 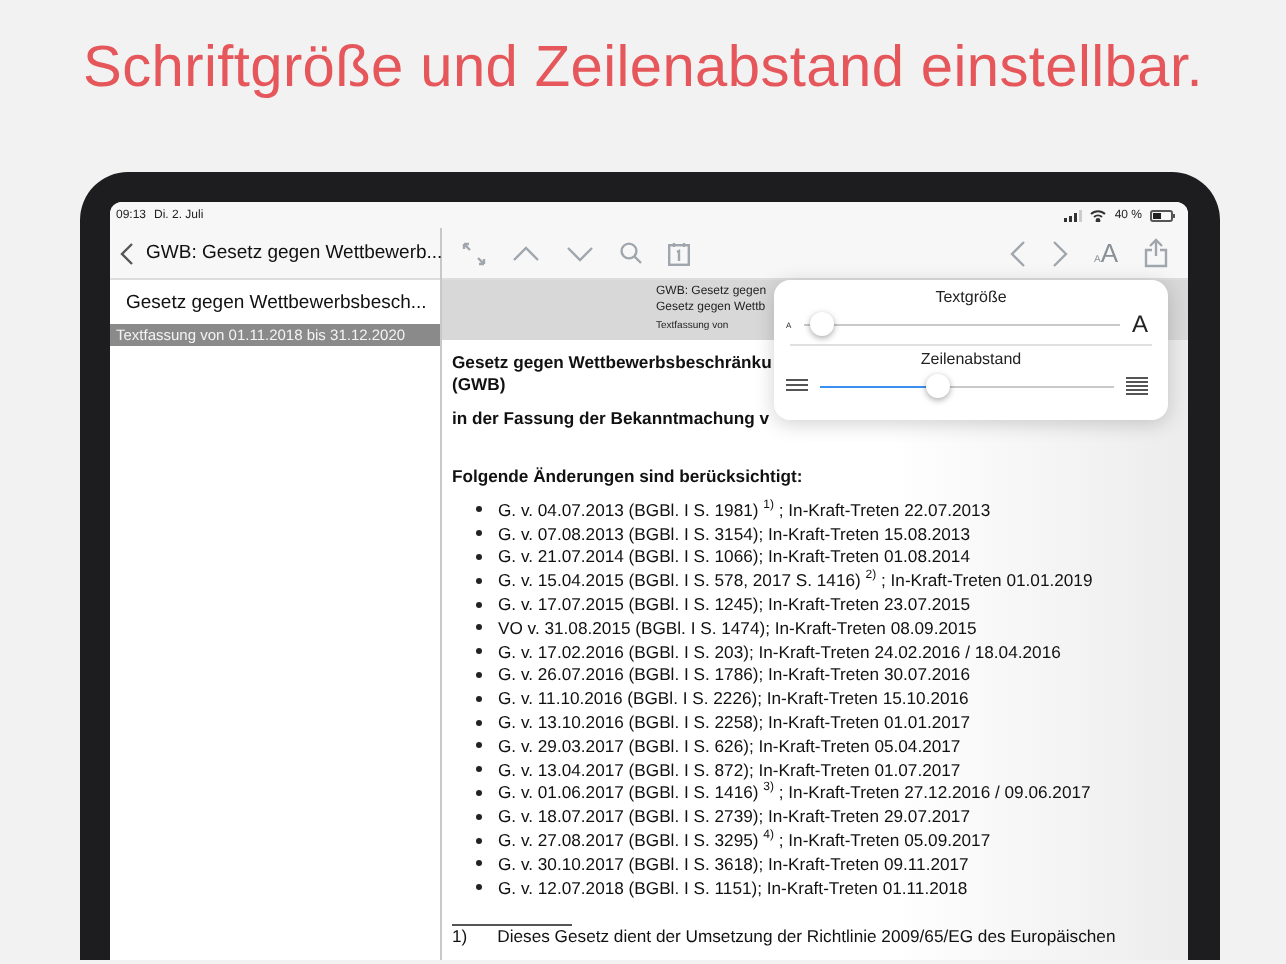 I want to click on change-entry: VO v. 31.08.2015 (BGBl. I S. 1474); In-Kraft-Treten 08.09.2015, so click(x=737, y=627).